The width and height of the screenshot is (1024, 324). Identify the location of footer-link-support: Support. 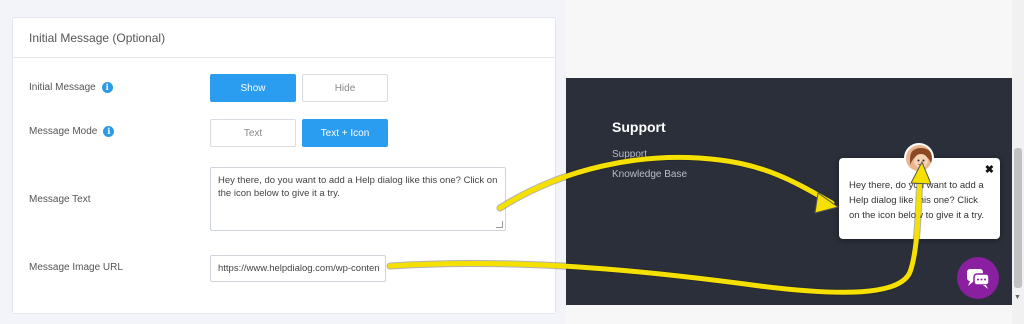
(629, 154).